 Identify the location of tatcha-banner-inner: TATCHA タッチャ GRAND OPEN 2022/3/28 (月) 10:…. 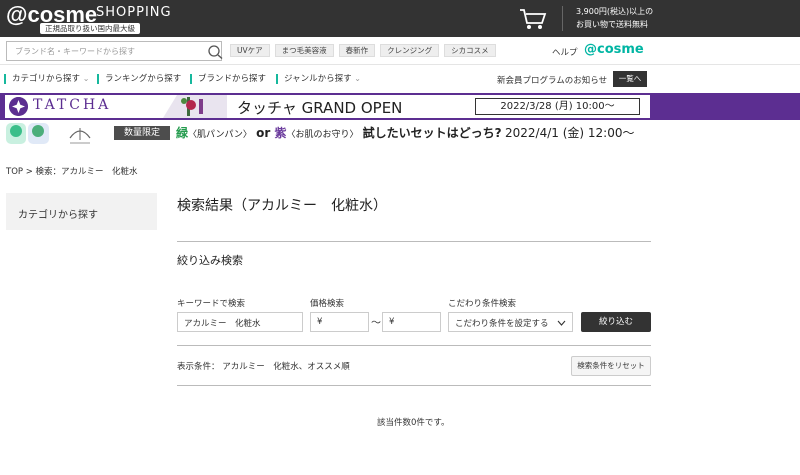
(327, 106).